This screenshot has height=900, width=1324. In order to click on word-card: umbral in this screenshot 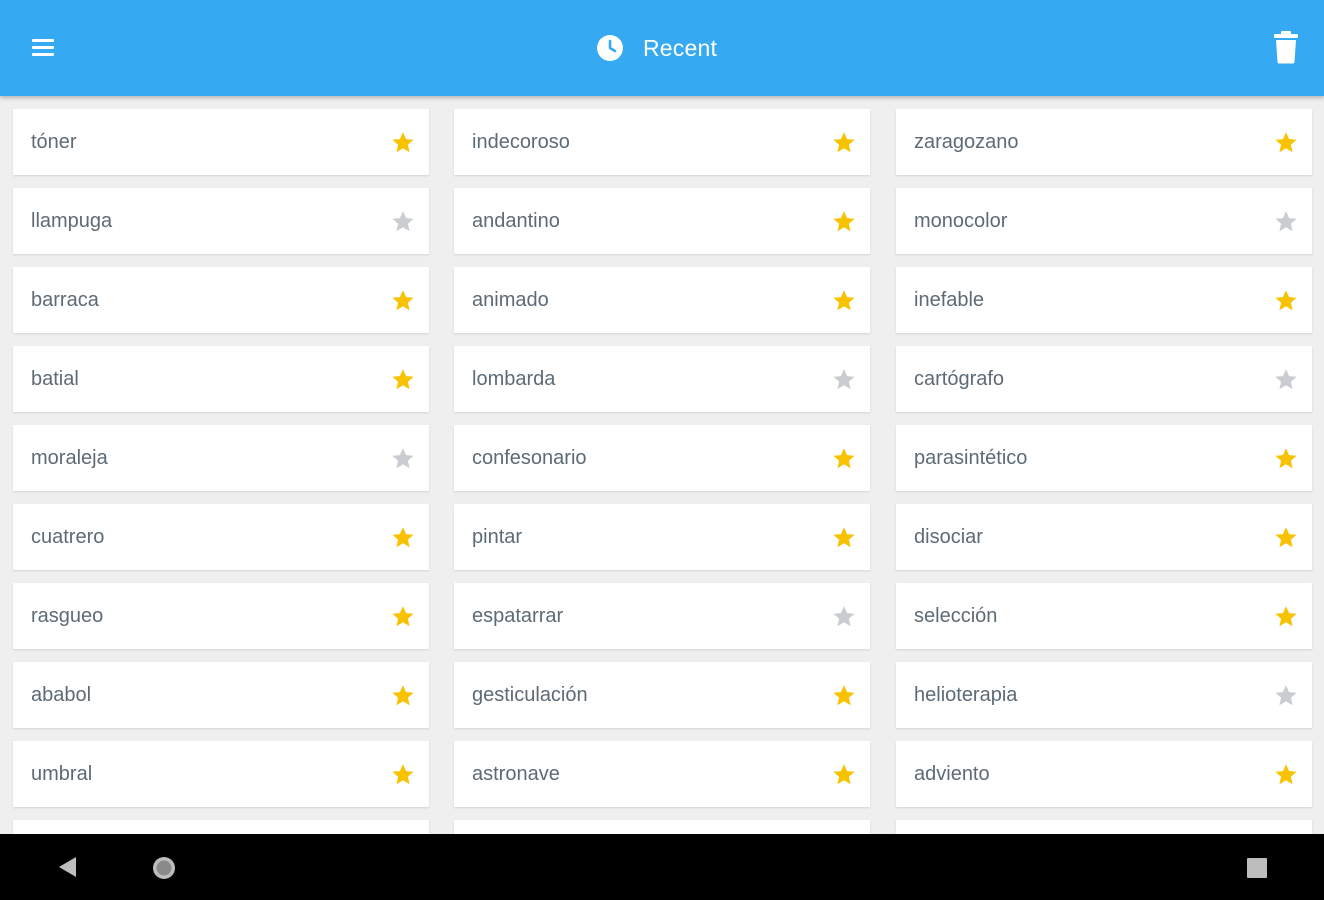, I will do `click(221, 774)`.